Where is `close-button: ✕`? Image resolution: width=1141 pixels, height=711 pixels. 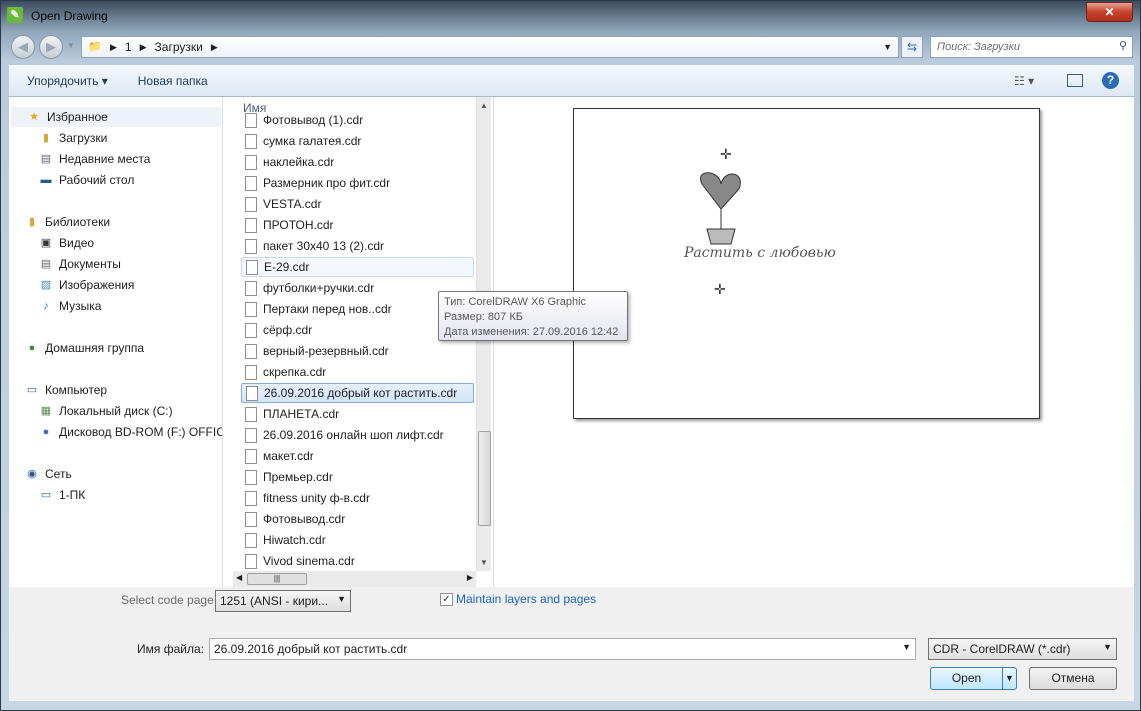
close-button: ✕ is located at coordinates (1109, 12).